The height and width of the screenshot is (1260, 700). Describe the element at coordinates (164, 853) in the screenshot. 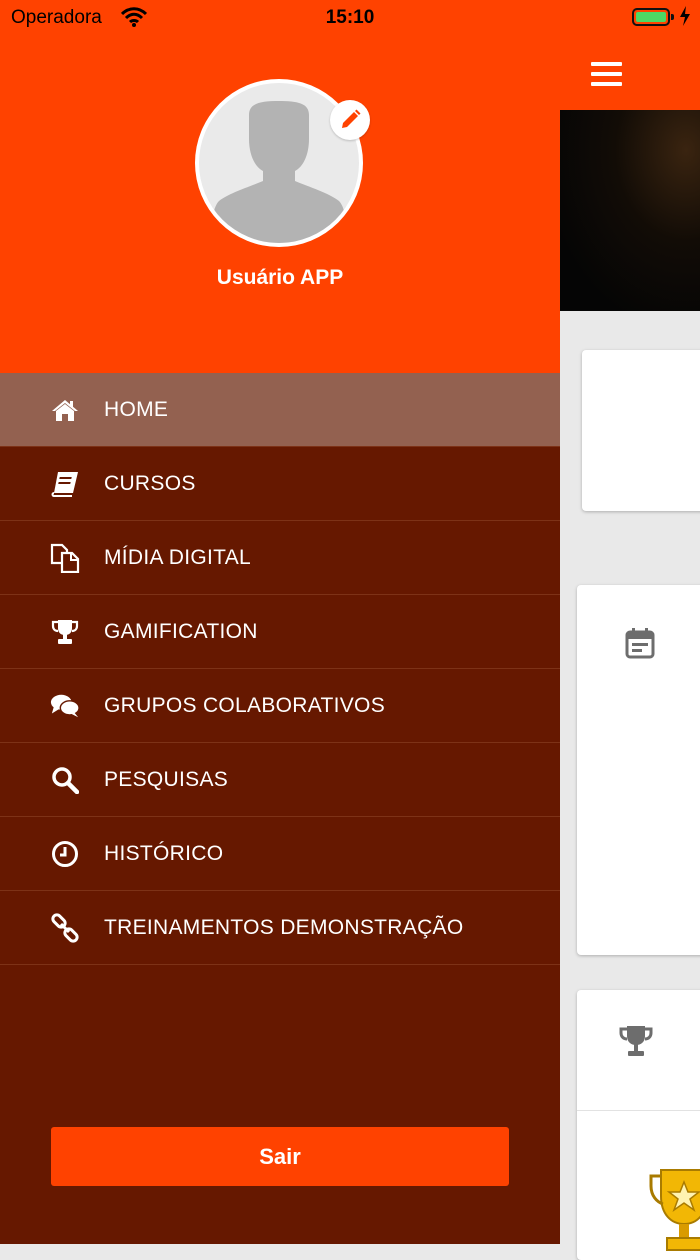

I see `menu-item-label: HISTÓRICO` at that location.